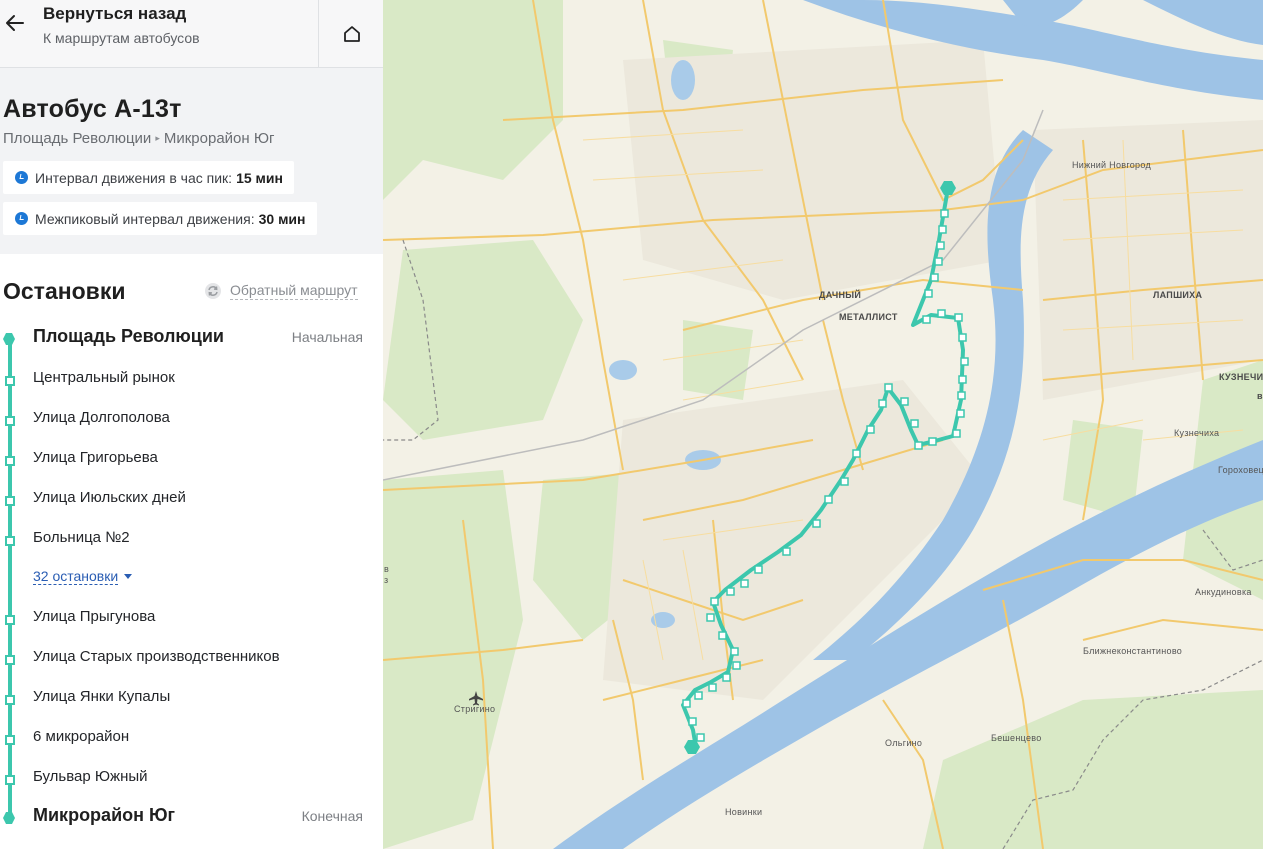 The width and height of the screenshot is (1263, 849). I want to click on offpeak-interval-chip: Межпиковый интервал движения: 30 мин, so click(160, 218).